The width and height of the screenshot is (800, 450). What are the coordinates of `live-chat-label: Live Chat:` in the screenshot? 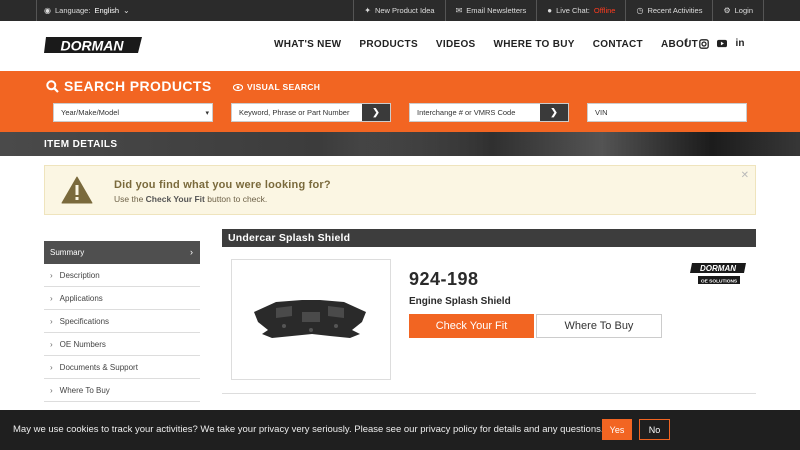 It's located at (573, 10).